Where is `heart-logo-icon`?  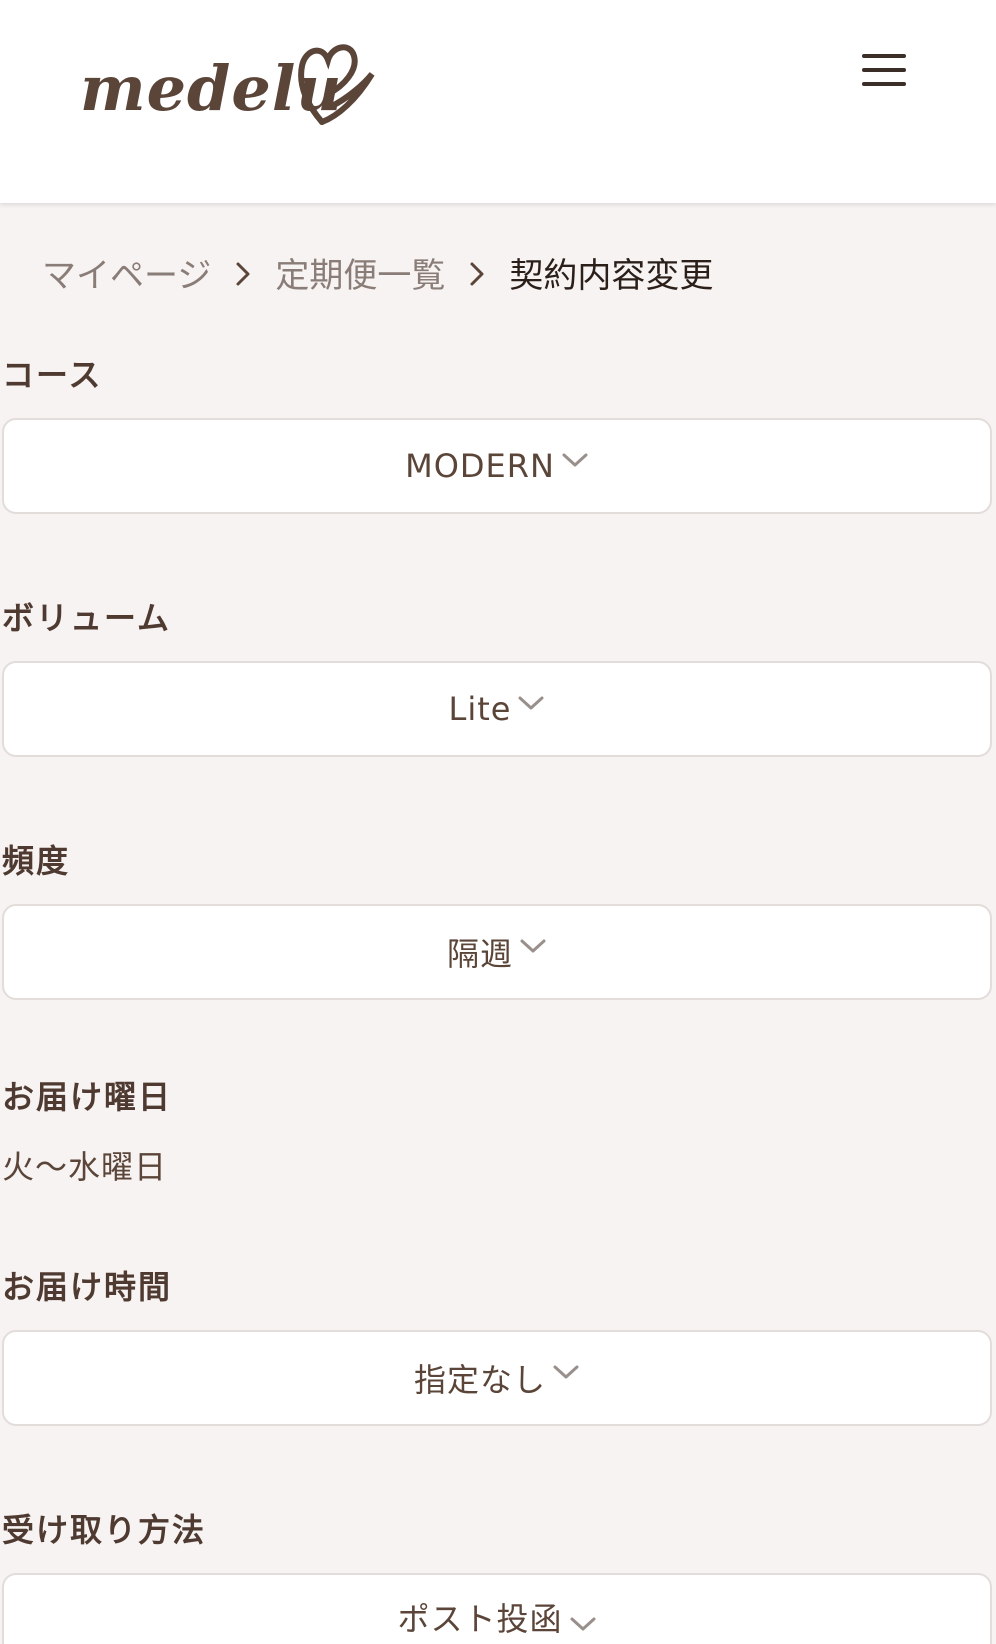
heart-logo-icon is located at coordinates (336, 84).